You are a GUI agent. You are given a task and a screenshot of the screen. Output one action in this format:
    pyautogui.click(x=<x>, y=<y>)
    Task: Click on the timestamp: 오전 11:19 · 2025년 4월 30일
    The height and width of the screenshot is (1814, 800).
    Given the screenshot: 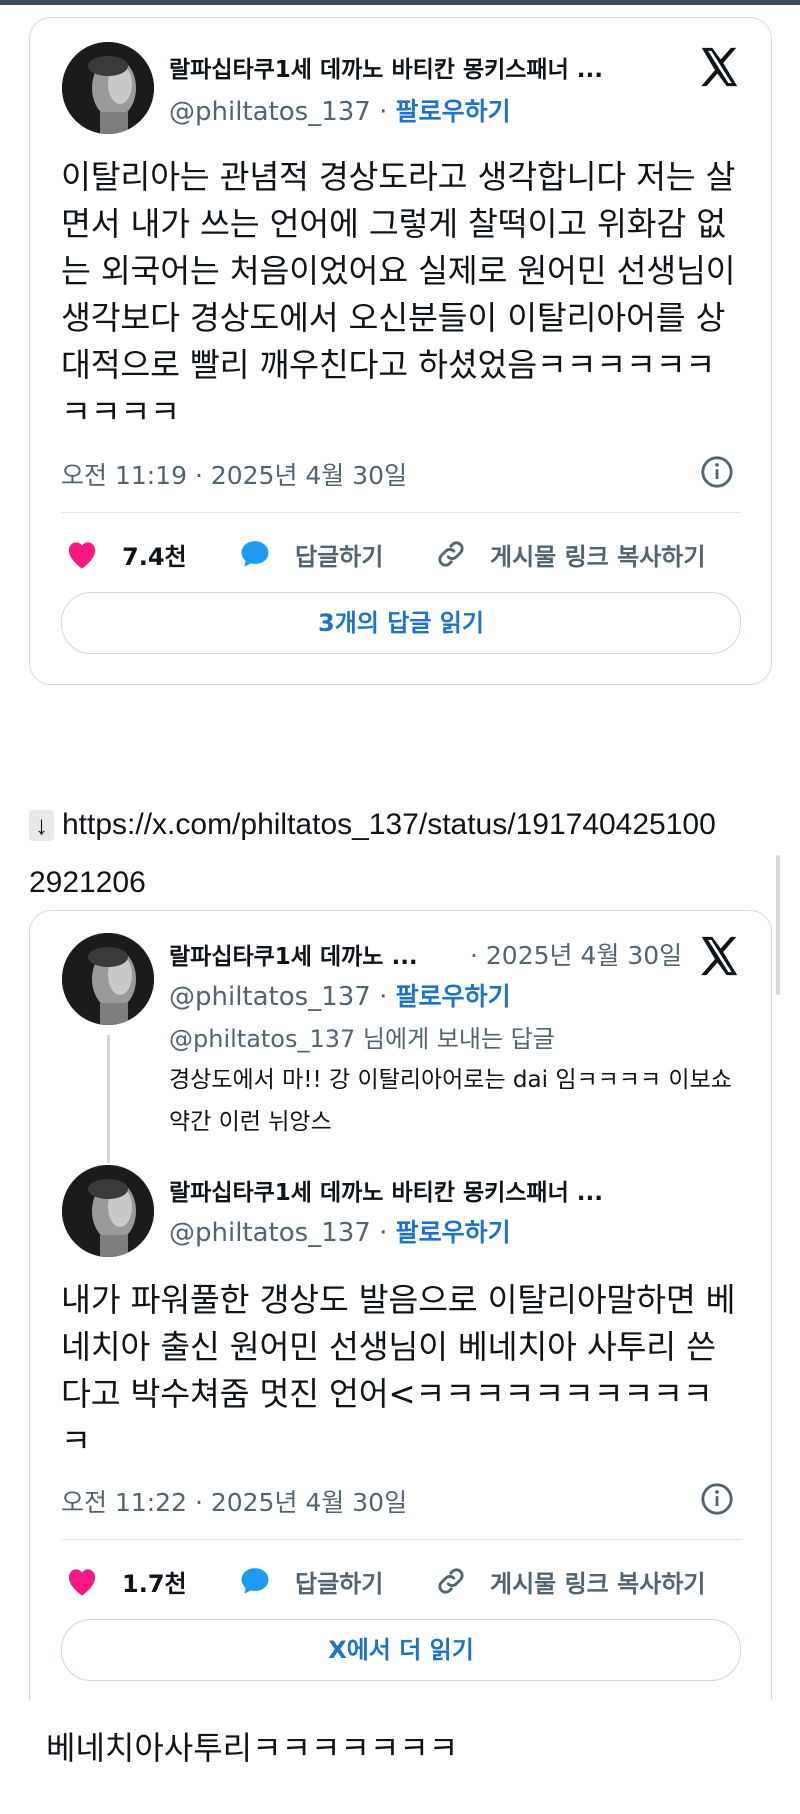 What is the action you would take?
    pyautogui.click(x=234, y=474)
    